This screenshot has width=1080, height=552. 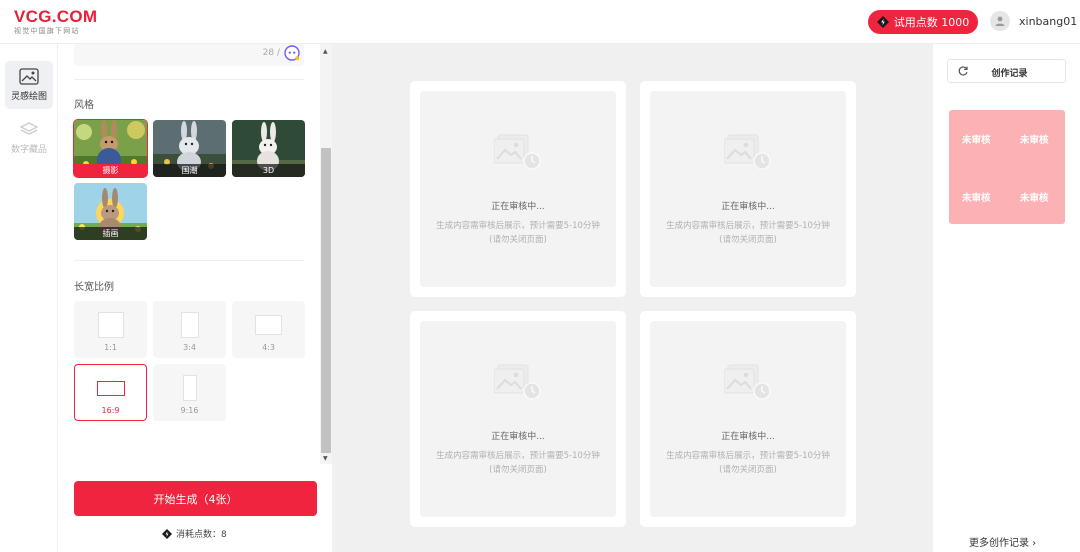 I want to click on vcg-logo: VCG.COM 视觉中国旗下网站, so click(x=55, y=22).